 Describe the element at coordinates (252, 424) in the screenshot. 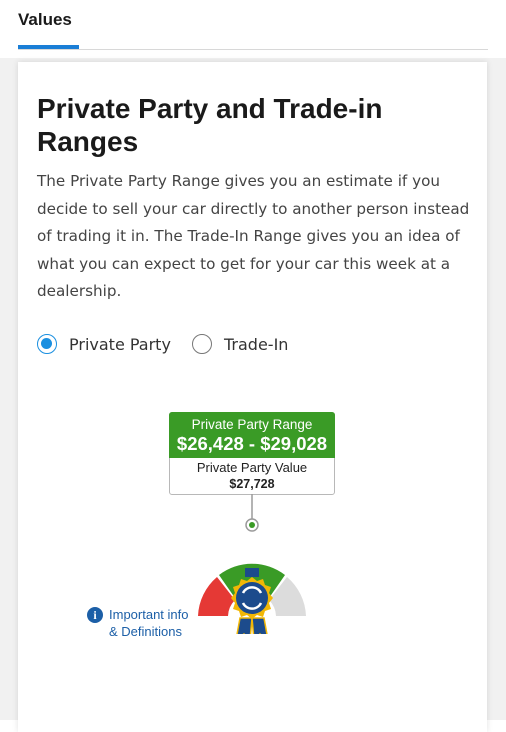

I see `range-header-label: Private Party Range` at that location.